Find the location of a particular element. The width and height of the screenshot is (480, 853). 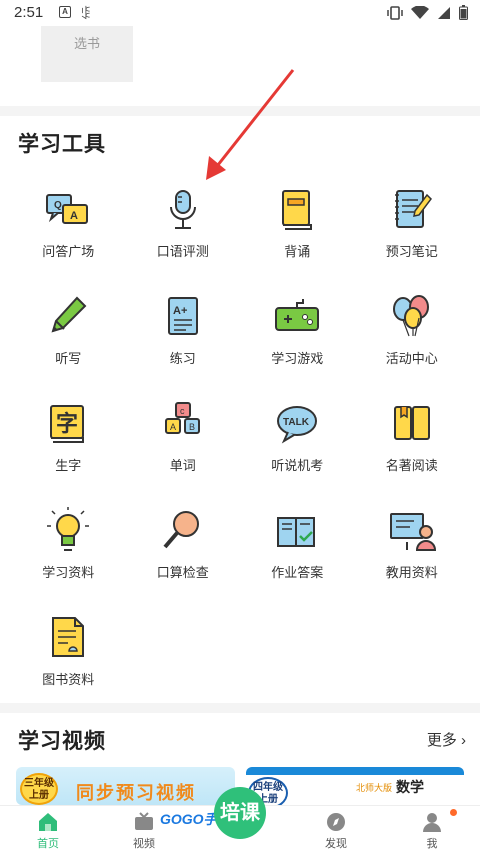

magnifier-icon is located at coordinates (183, 531).